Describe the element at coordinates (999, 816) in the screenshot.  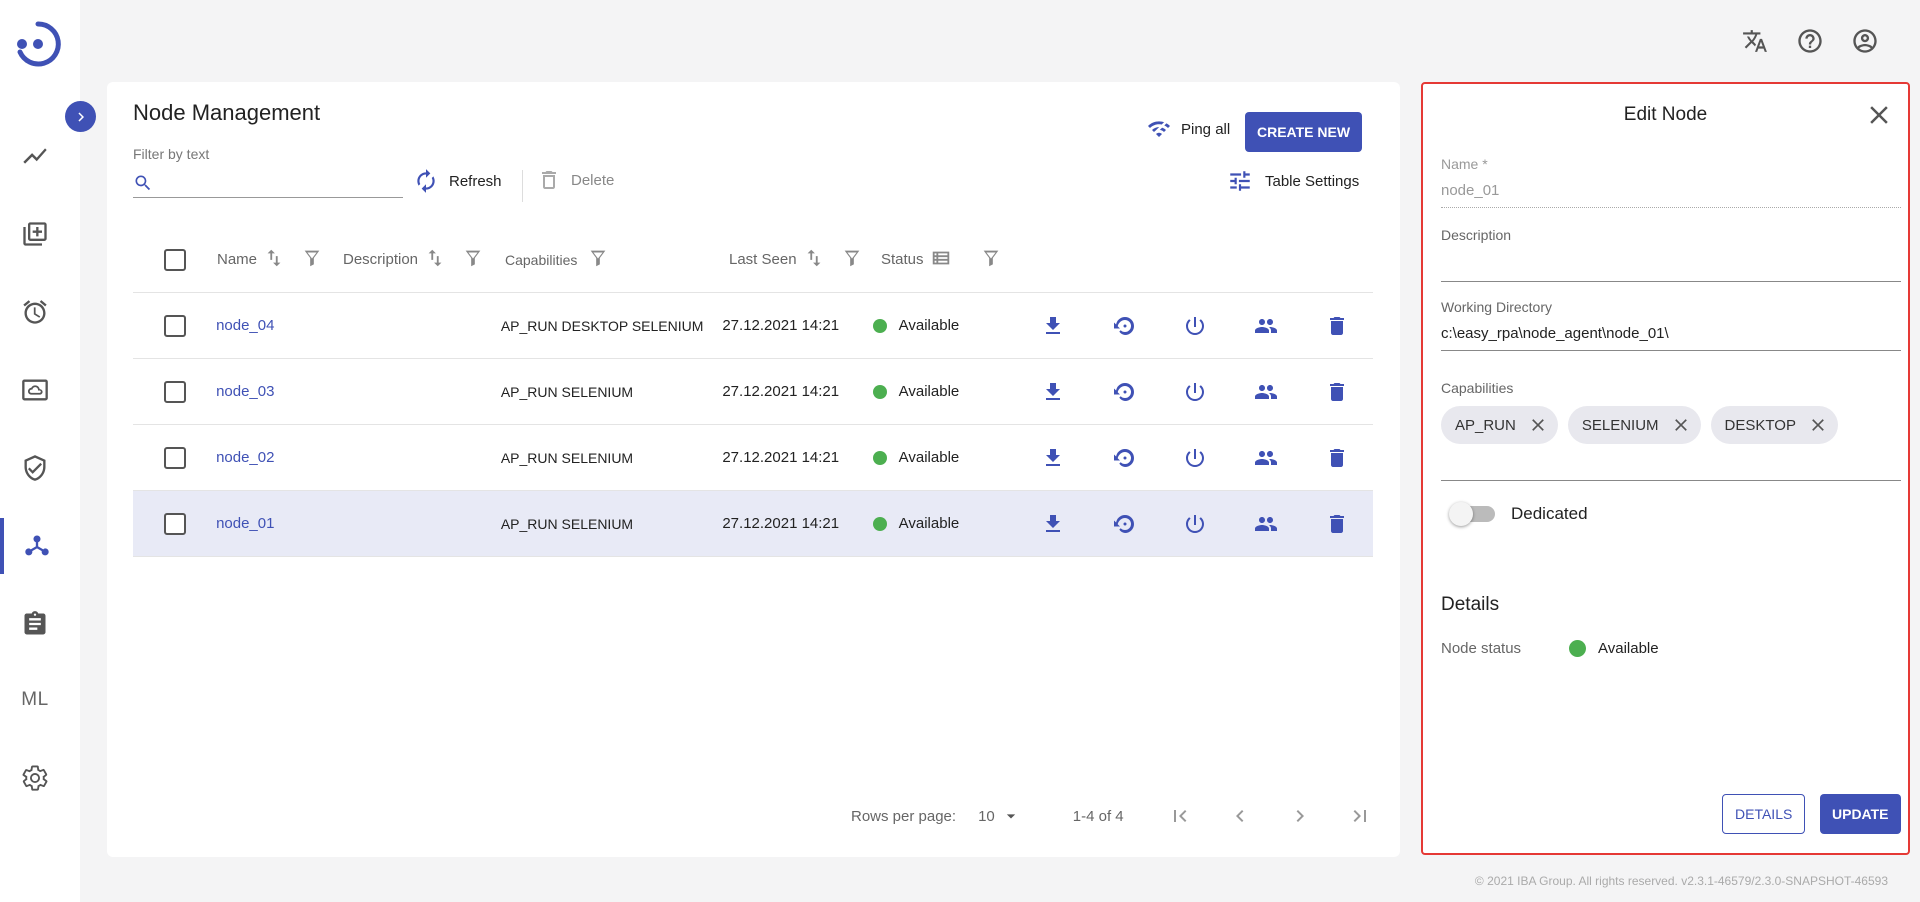
I see `rows-per-page-select: 10` at that location.